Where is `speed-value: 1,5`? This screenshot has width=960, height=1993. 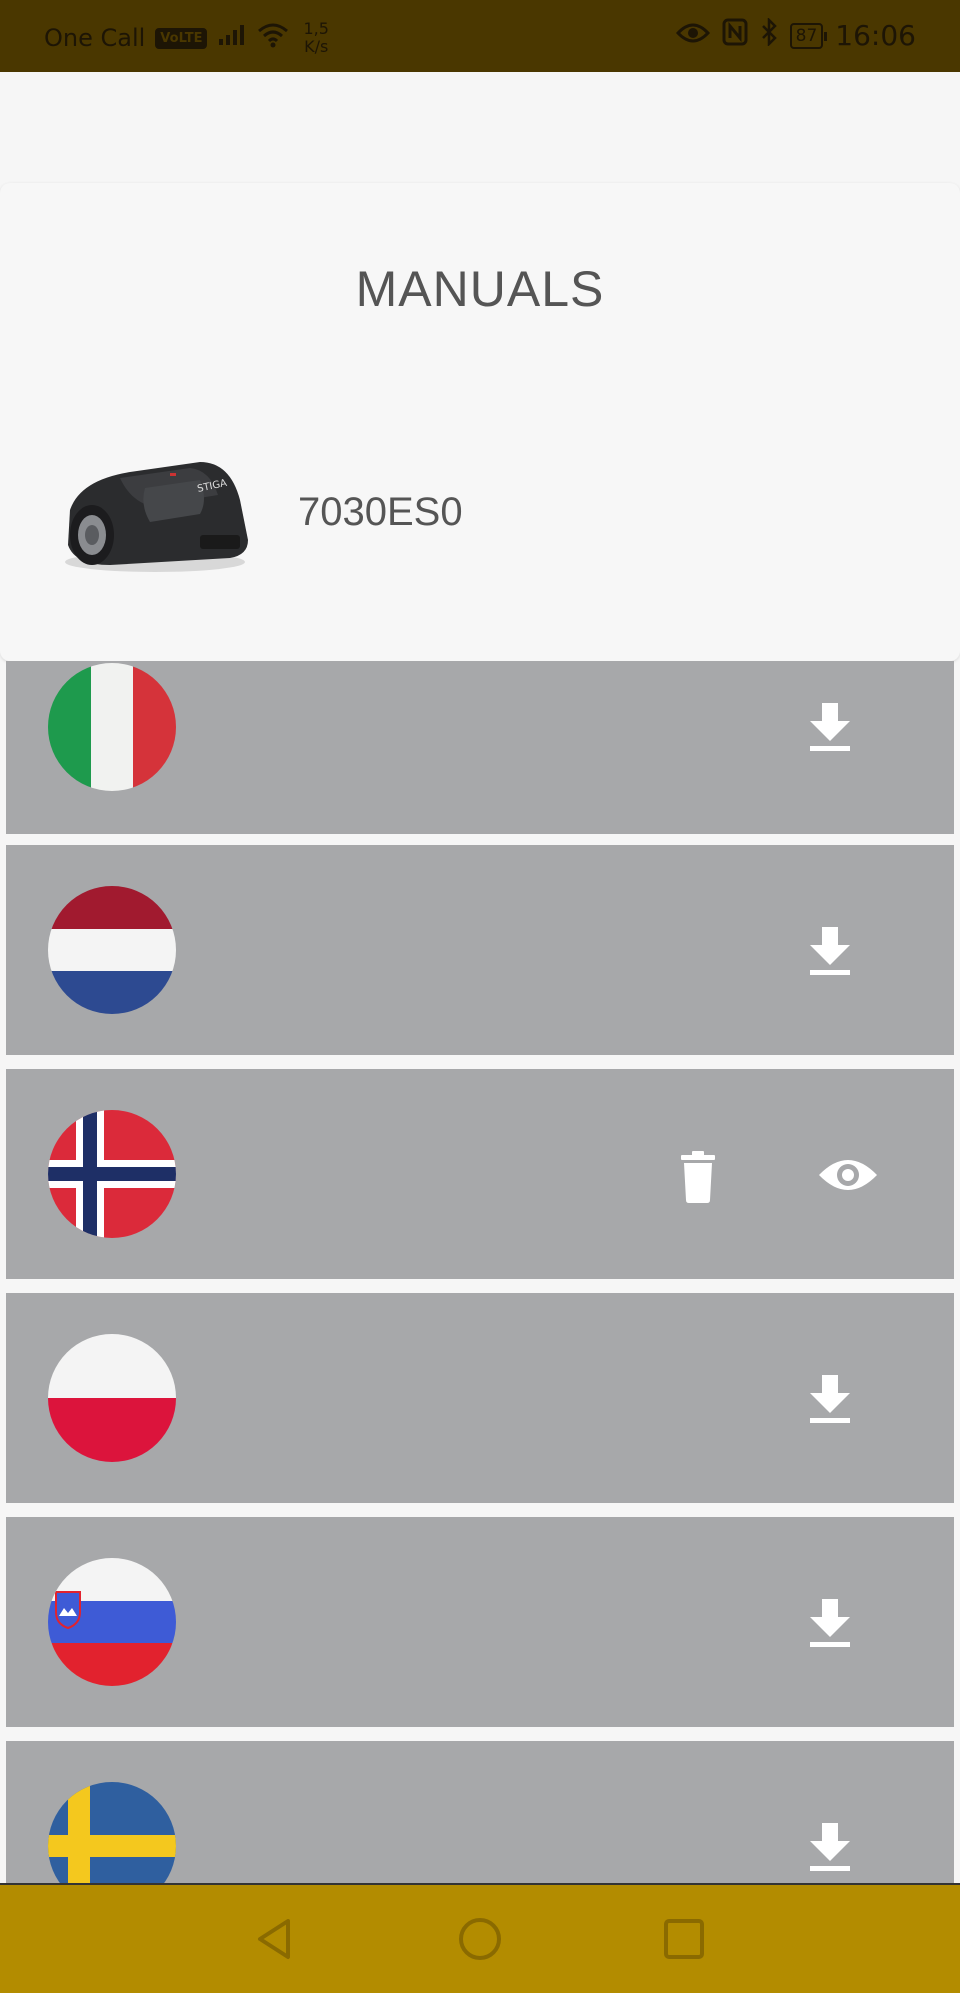 speed-value: 1,5 is located at coordinates (316, 28).